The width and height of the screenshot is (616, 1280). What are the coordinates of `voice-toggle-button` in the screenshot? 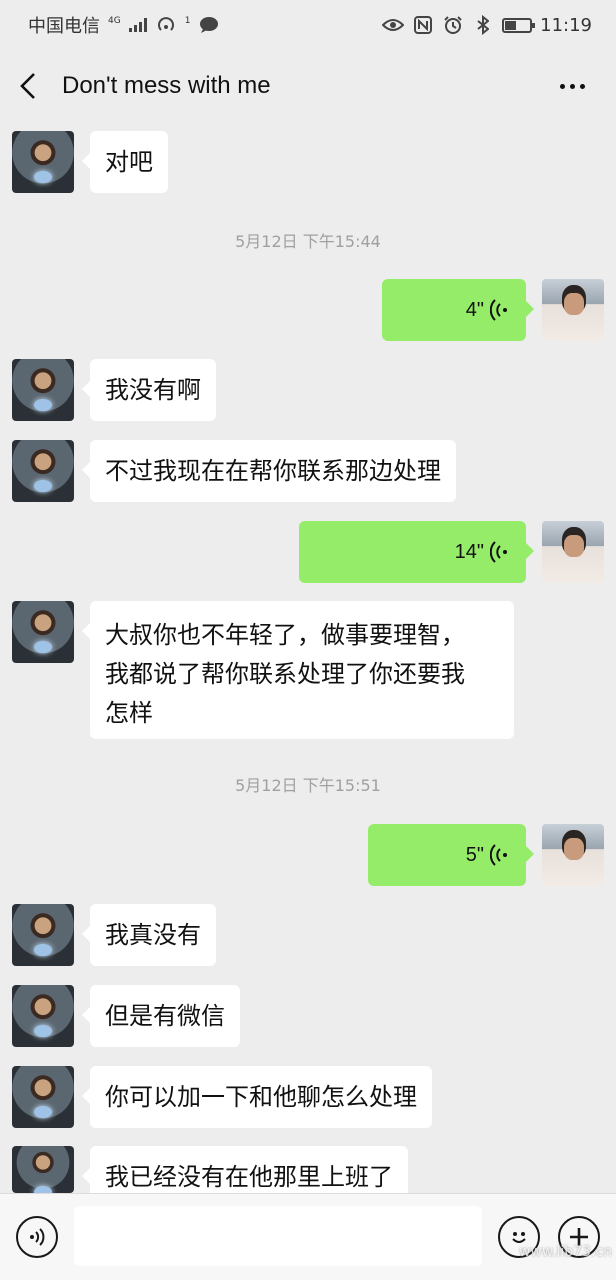 It's located at (37, 1237).